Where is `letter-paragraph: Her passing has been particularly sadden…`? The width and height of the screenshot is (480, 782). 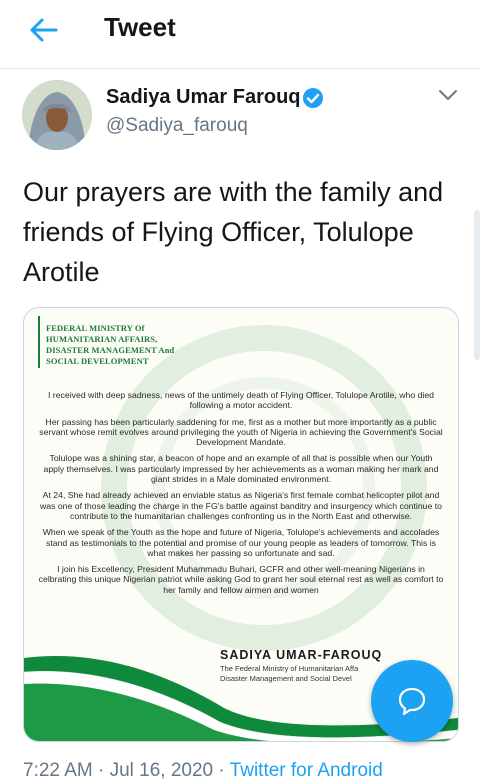 letter-paragraph: Her passing has been particularly sadden… is located at coordinates (241, 432).